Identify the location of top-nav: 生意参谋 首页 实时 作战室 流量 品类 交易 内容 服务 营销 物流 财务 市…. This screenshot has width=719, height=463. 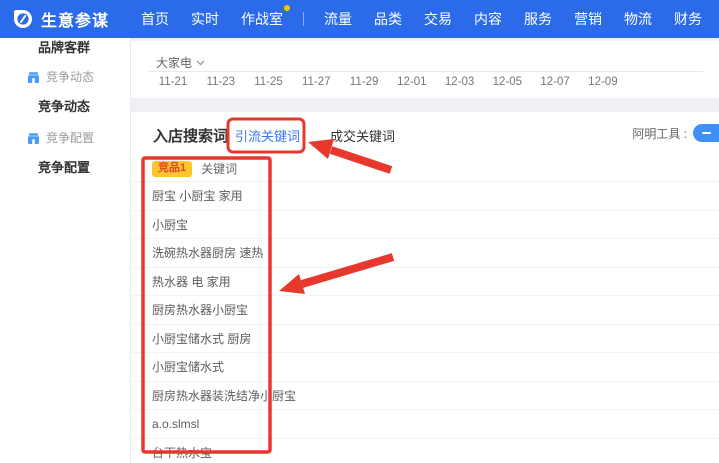
(359, 19).